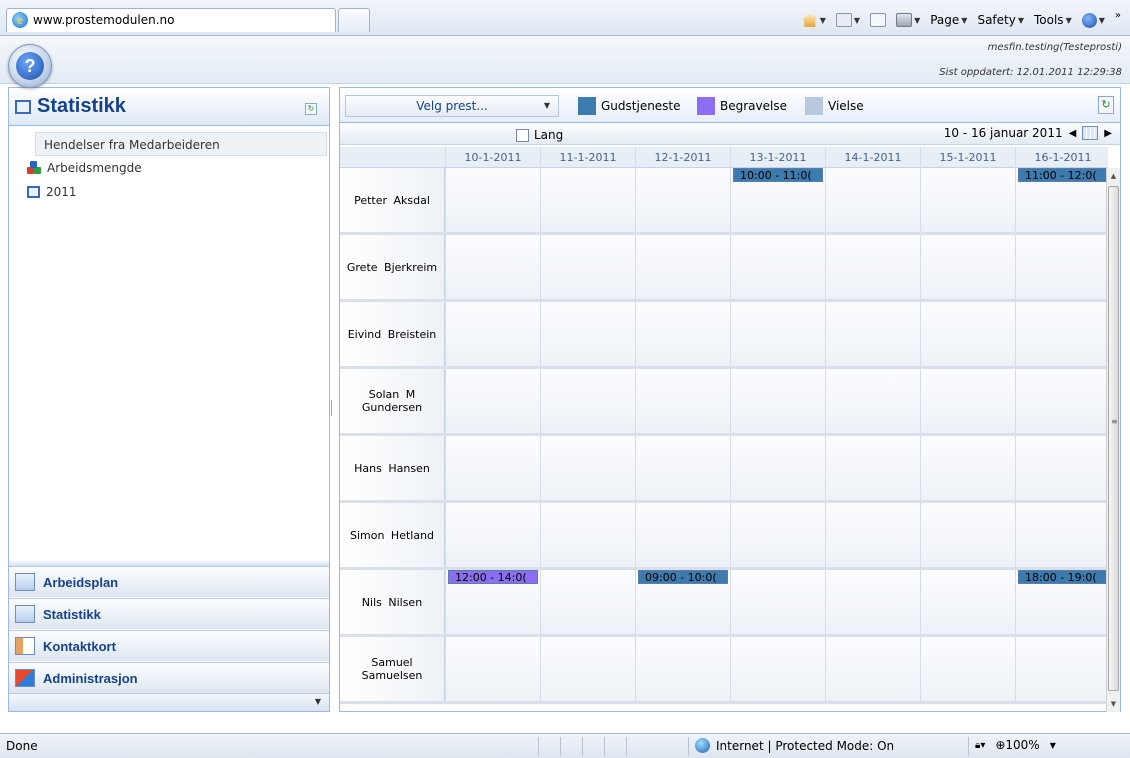 Image resolution: width=1130 pixels, height=758 pixels. I want to click on printer-icon, so click(904, 20).